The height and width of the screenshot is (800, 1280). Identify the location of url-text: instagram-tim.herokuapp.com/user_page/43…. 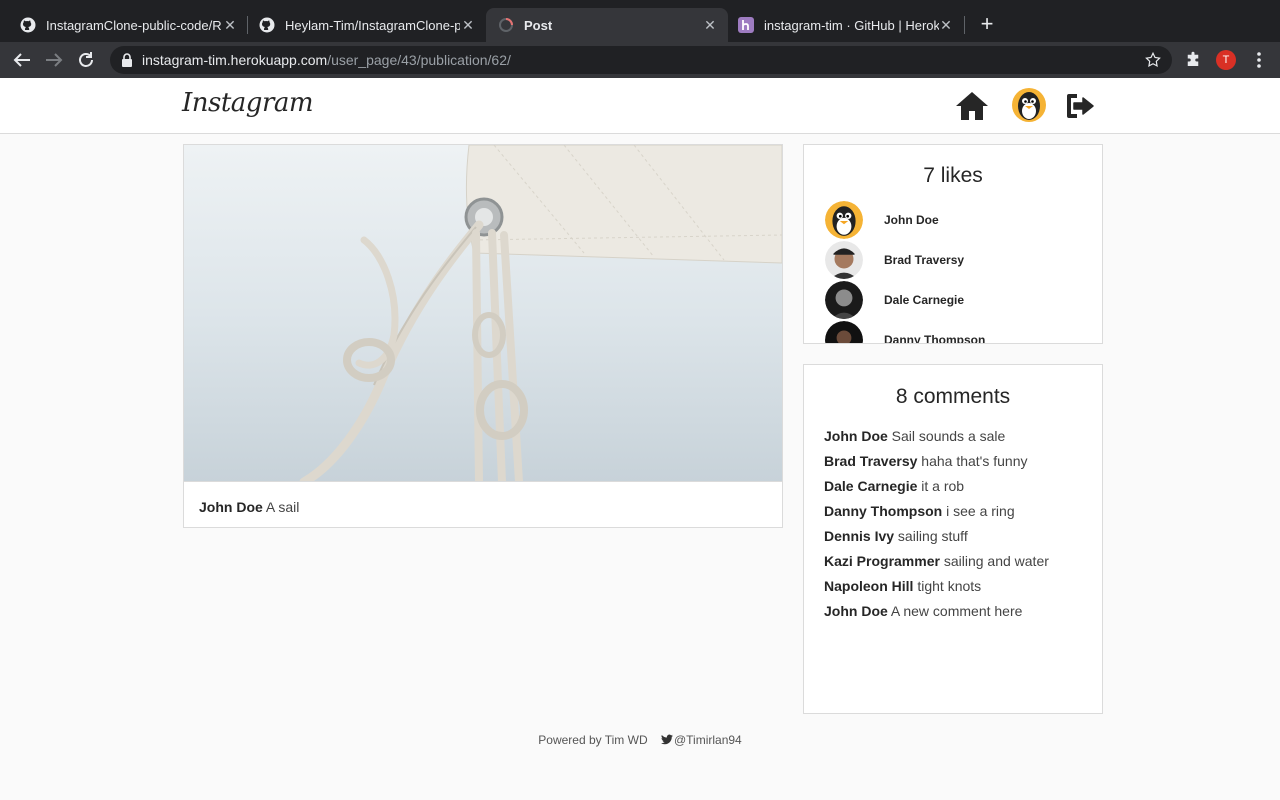
(326, 60).